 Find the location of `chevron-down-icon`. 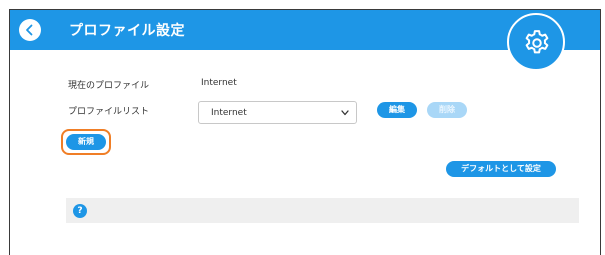

chevron-down-icon is located at coordinates (345, 113).